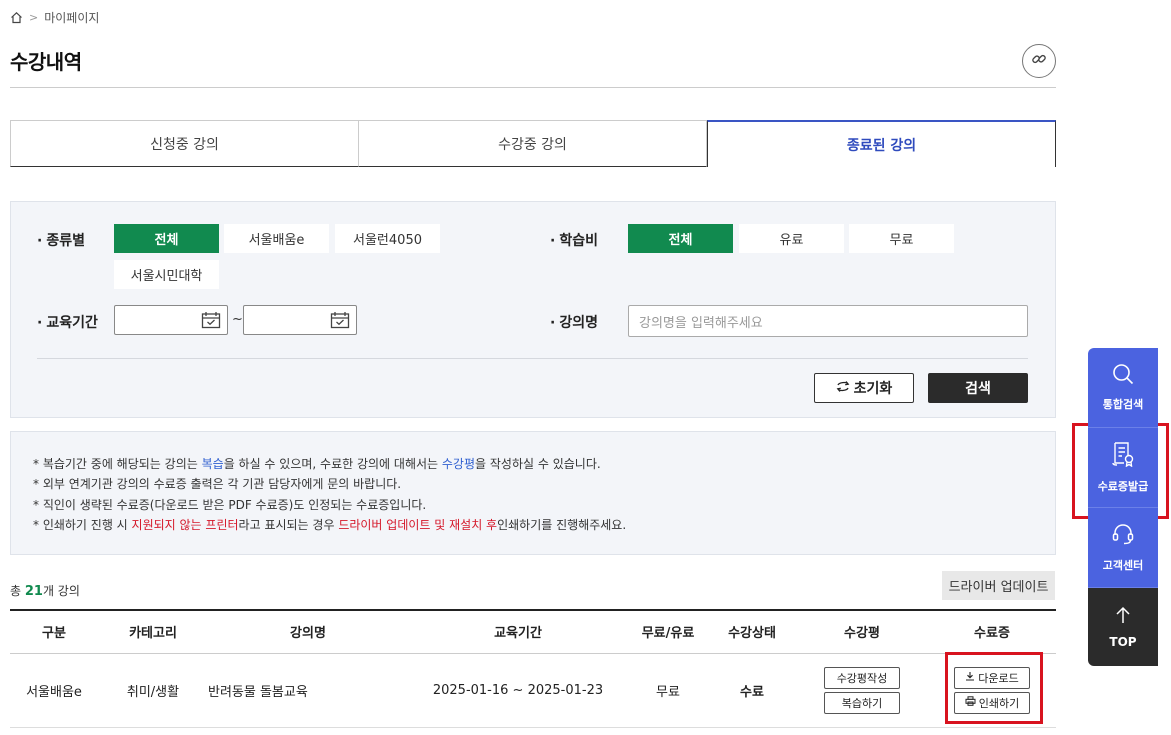 This screenshot has height=735, width=1171. I want to click on type-option-all: 전체, so click(166, 238).